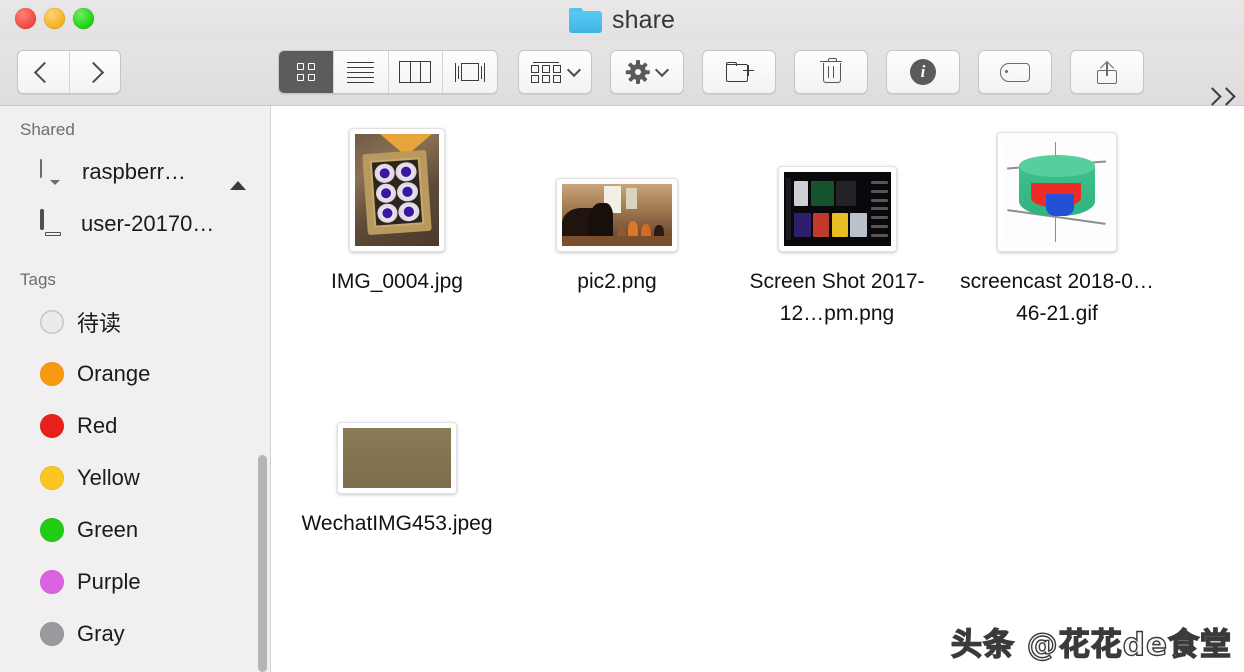 The height and width of the screenshot is (672, 1244). I want to click on icon-view-button, so click(306, 72).